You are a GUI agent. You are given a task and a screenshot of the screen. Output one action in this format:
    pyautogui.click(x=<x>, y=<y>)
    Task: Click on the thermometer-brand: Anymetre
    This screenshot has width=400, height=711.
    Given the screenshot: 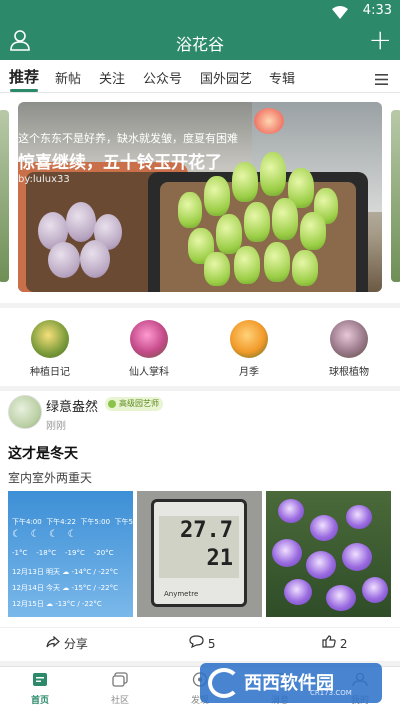 What is the action you would take?
    pyautogui.click(x=181, y=594)
    